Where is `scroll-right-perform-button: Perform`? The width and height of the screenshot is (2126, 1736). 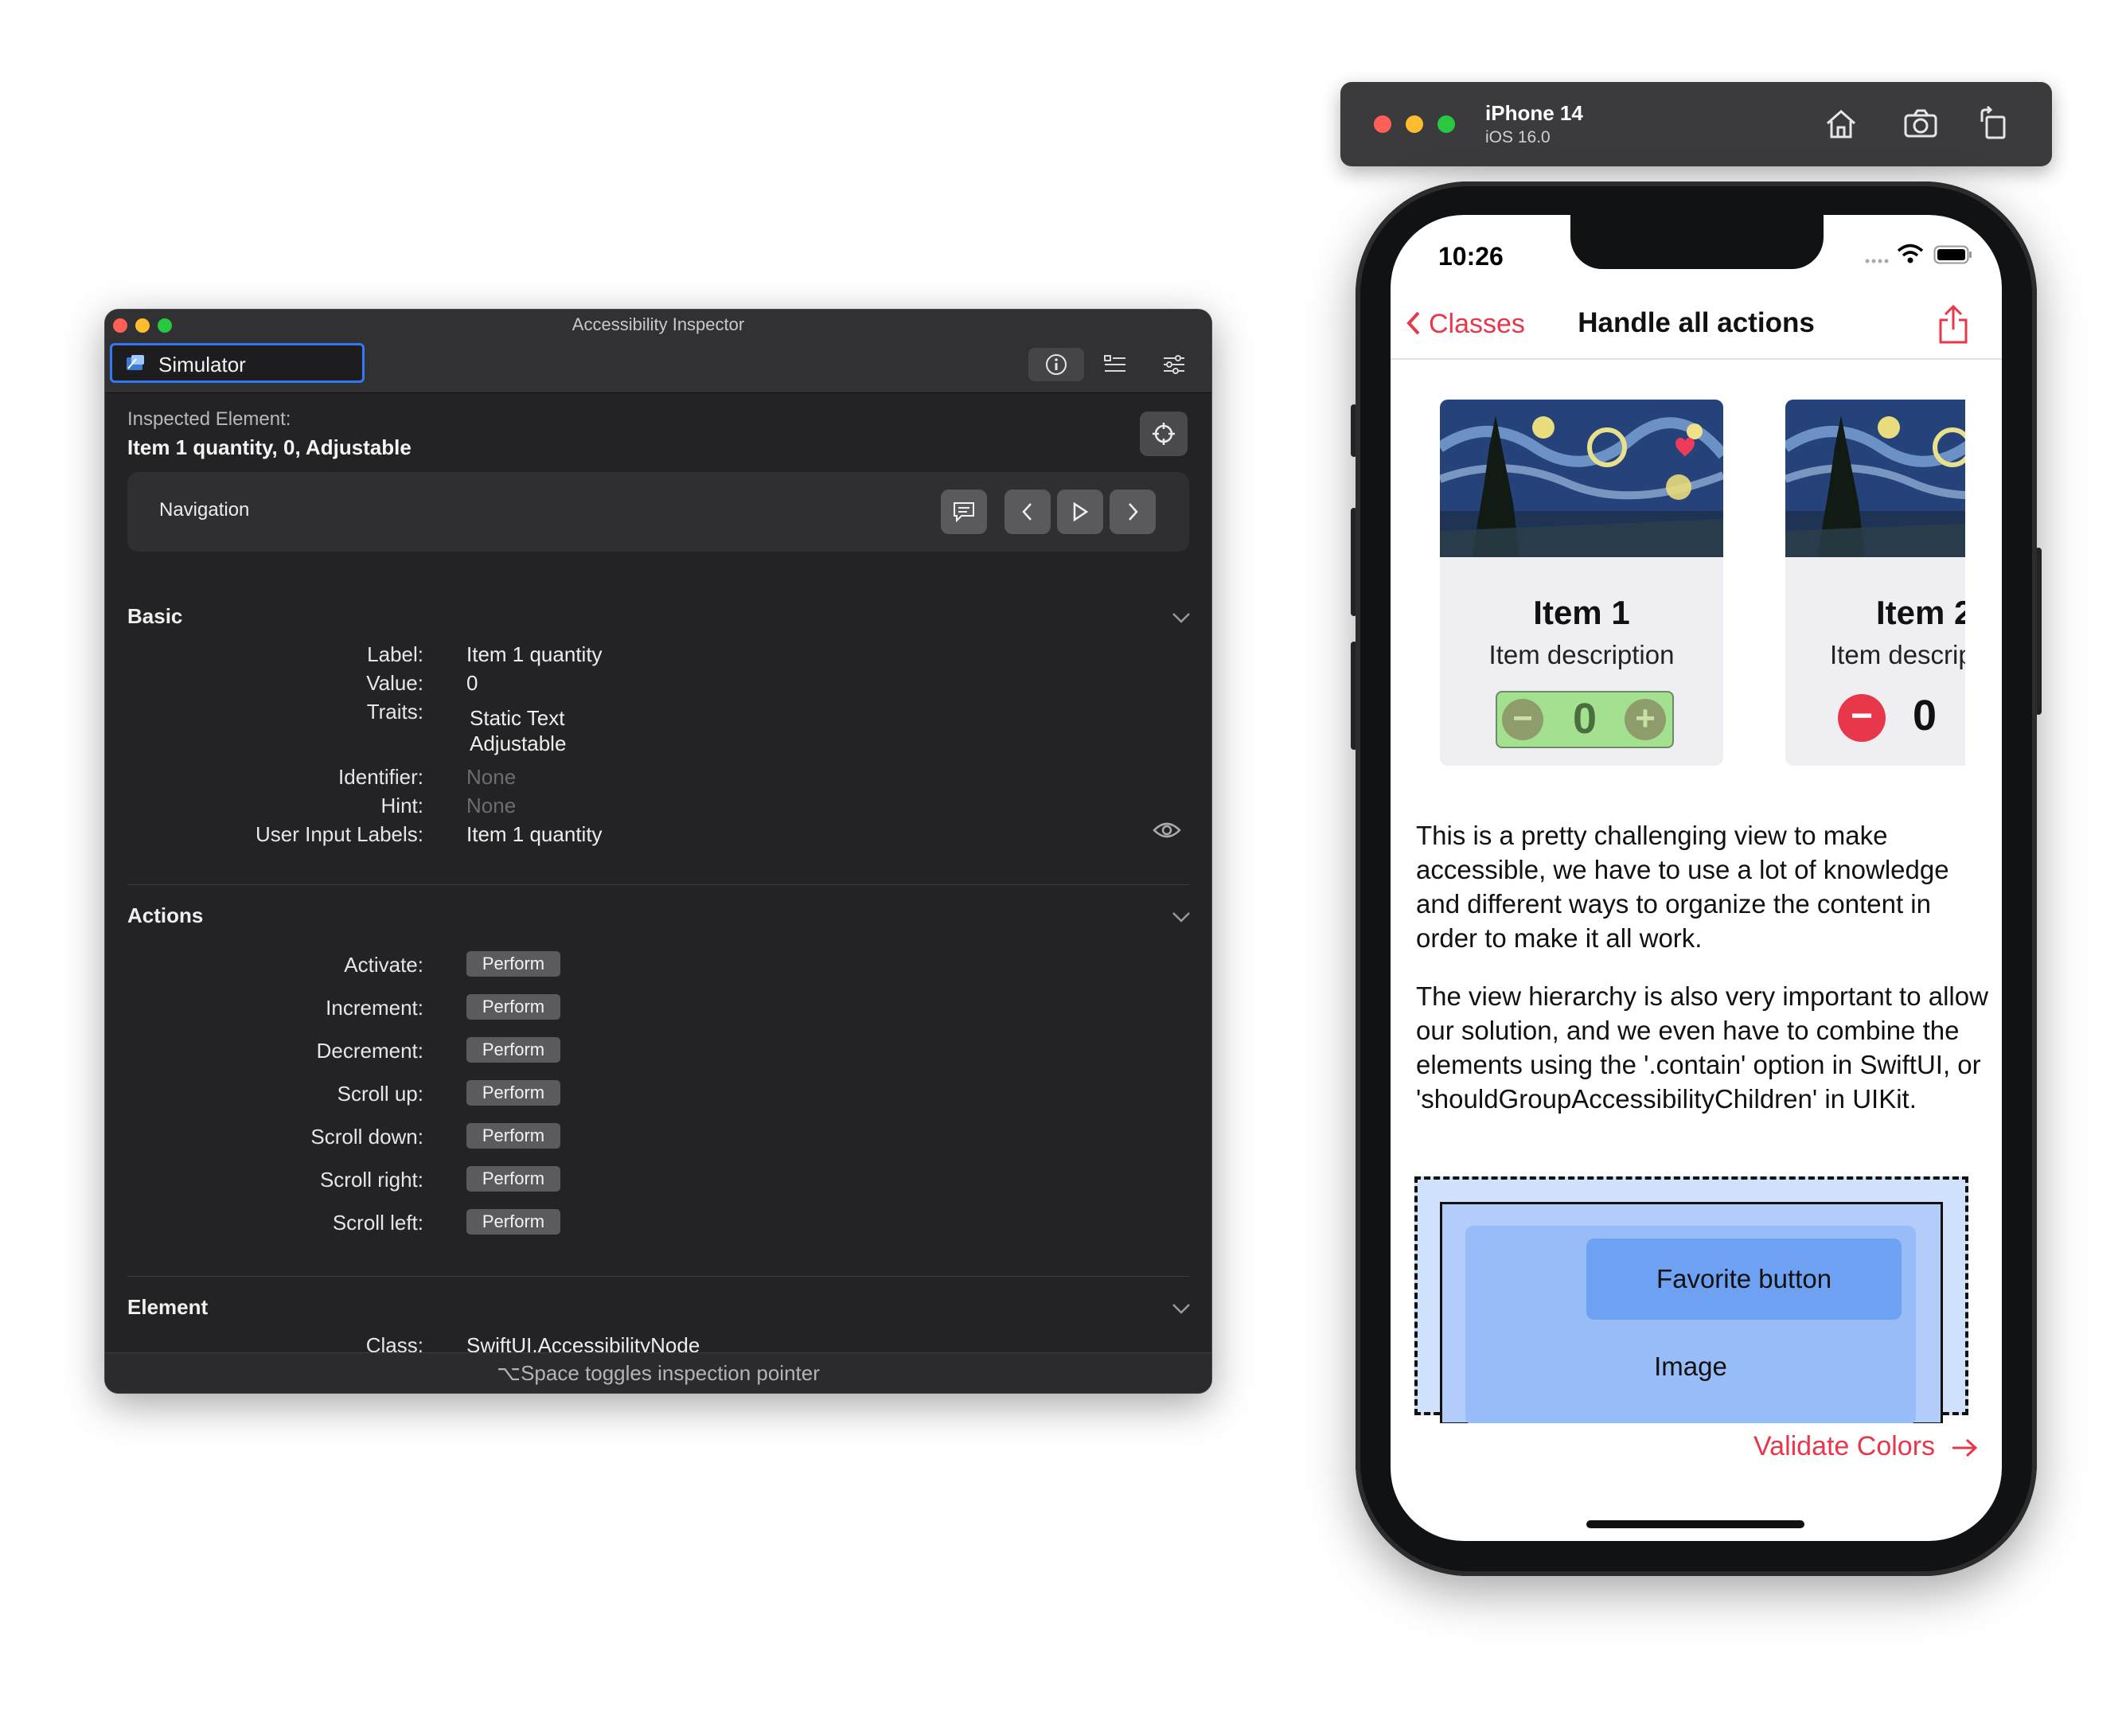 scroll-right-perform-button: Perform is located at coordinates (513, 1179).